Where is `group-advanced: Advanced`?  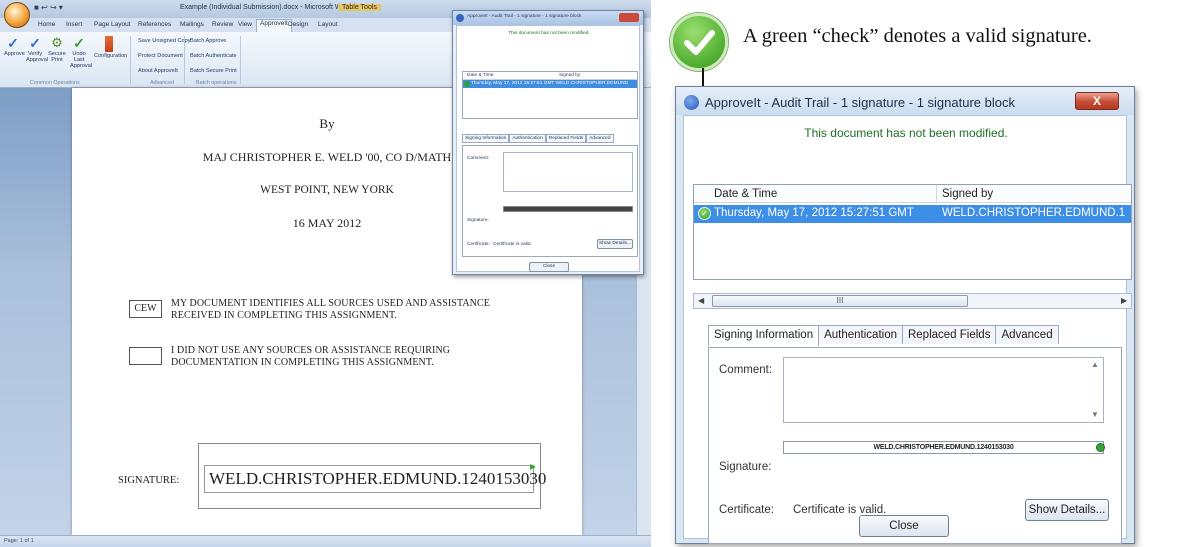
group-advanced: Advanced is located at coordinates (162, 83).